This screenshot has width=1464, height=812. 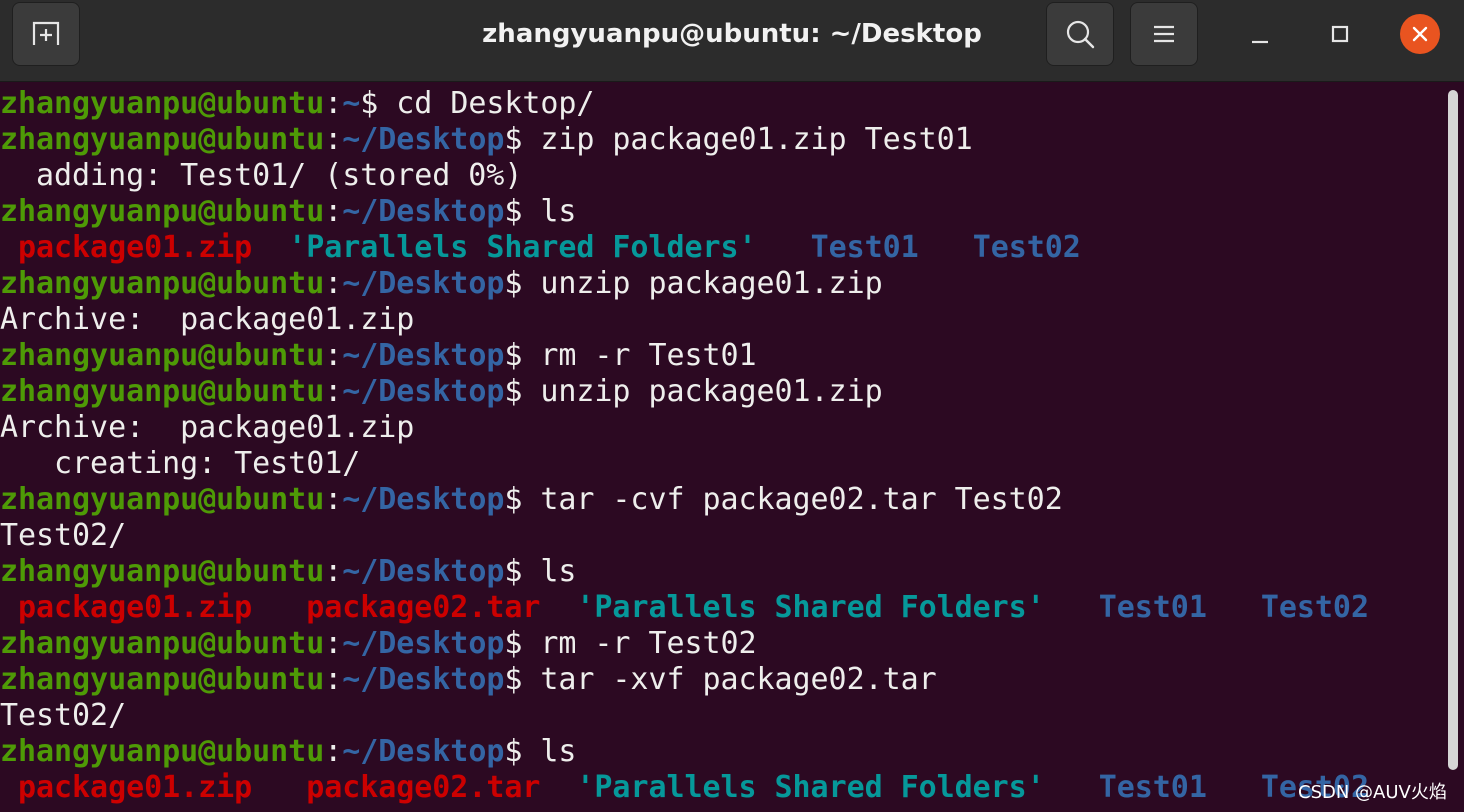 I want to click on output-line: creating: Test01/, so click(x=722, y=464).